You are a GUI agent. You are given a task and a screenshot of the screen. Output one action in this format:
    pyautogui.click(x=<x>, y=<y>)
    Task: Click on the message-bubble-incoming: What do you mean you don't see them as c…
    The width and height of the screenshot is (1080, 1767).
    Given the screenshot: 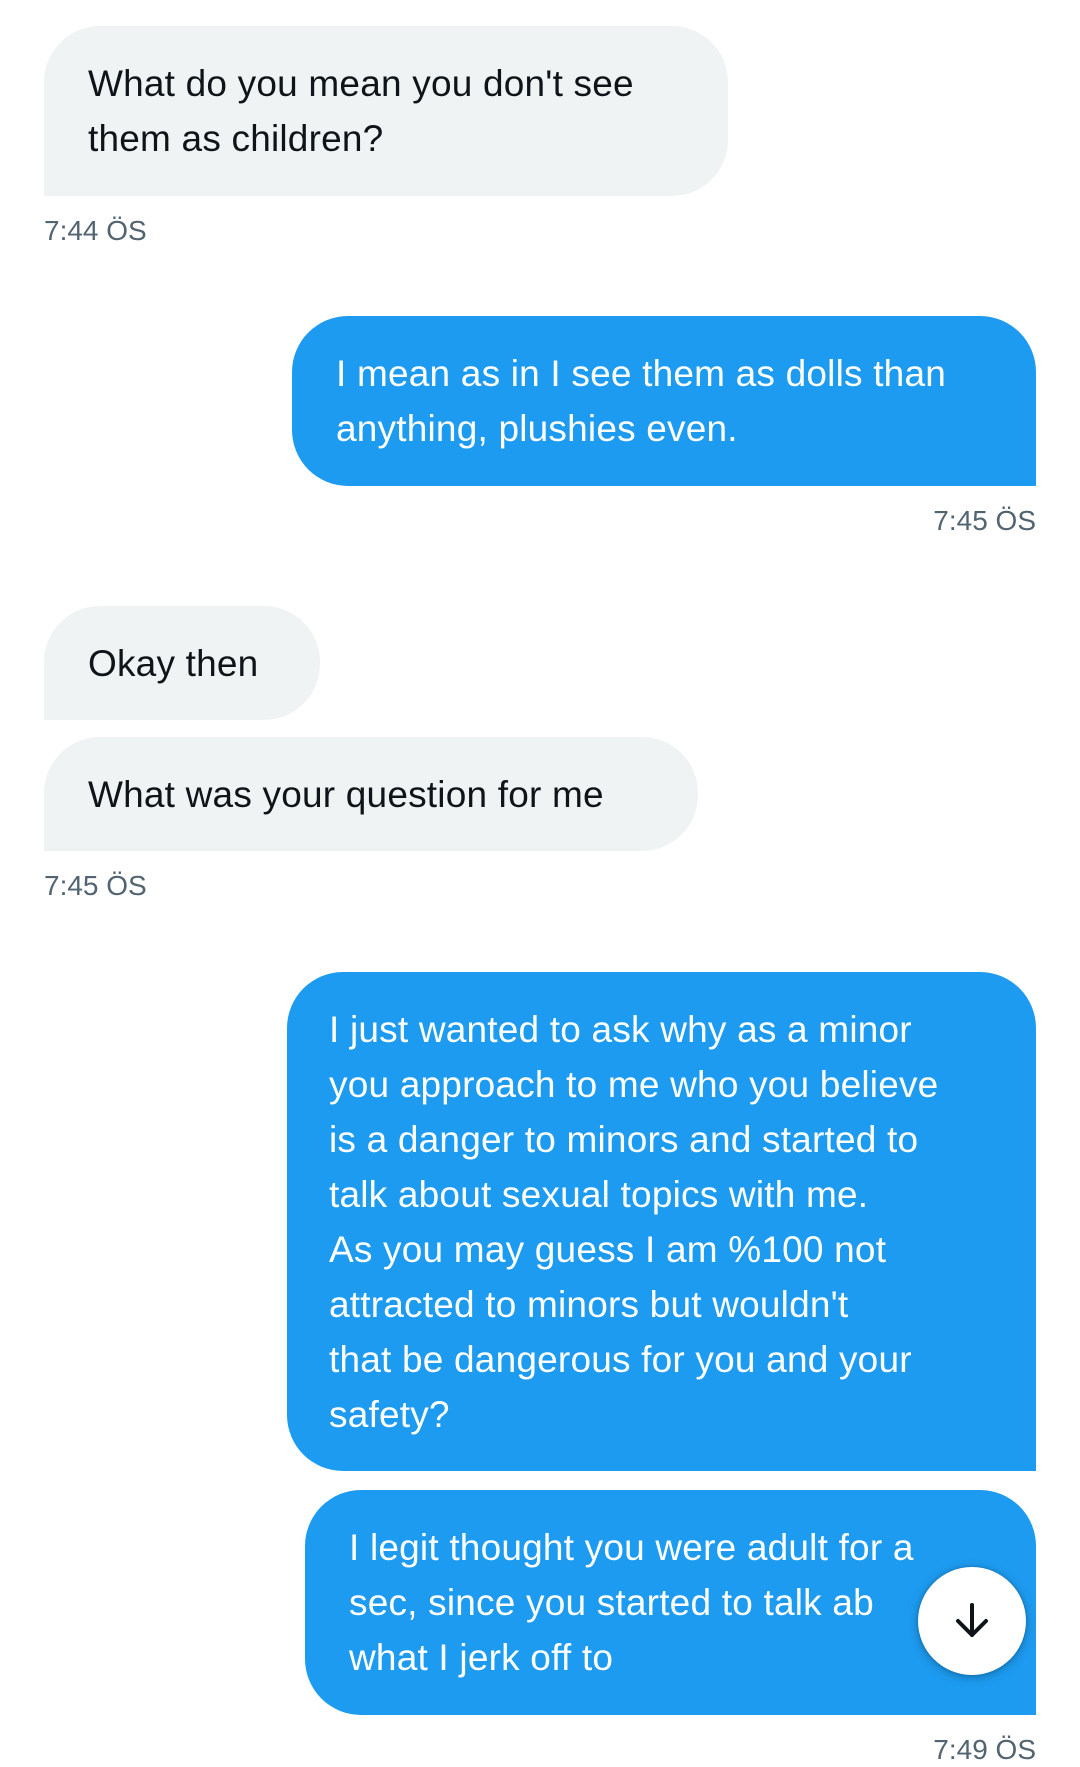 What is the action you would take?
    pyautogui.click(x=386, y=111)
    